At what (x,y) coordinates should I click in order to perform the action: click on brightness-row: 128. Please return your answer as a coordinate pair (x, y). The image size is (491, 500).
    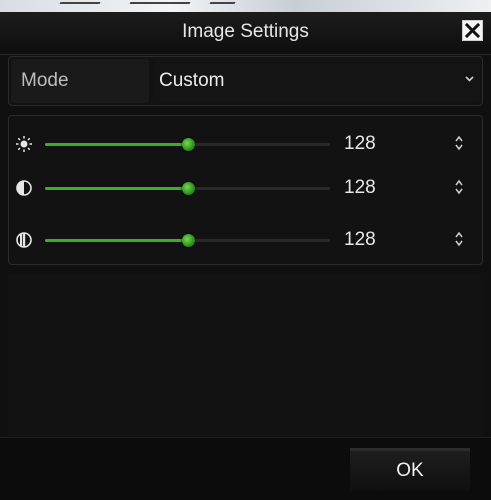
    Looking at the image, I should click on (246, 144).